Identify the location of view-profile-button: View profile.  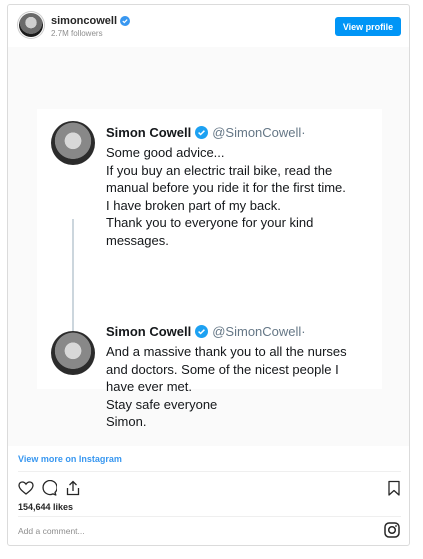
(368, 26).